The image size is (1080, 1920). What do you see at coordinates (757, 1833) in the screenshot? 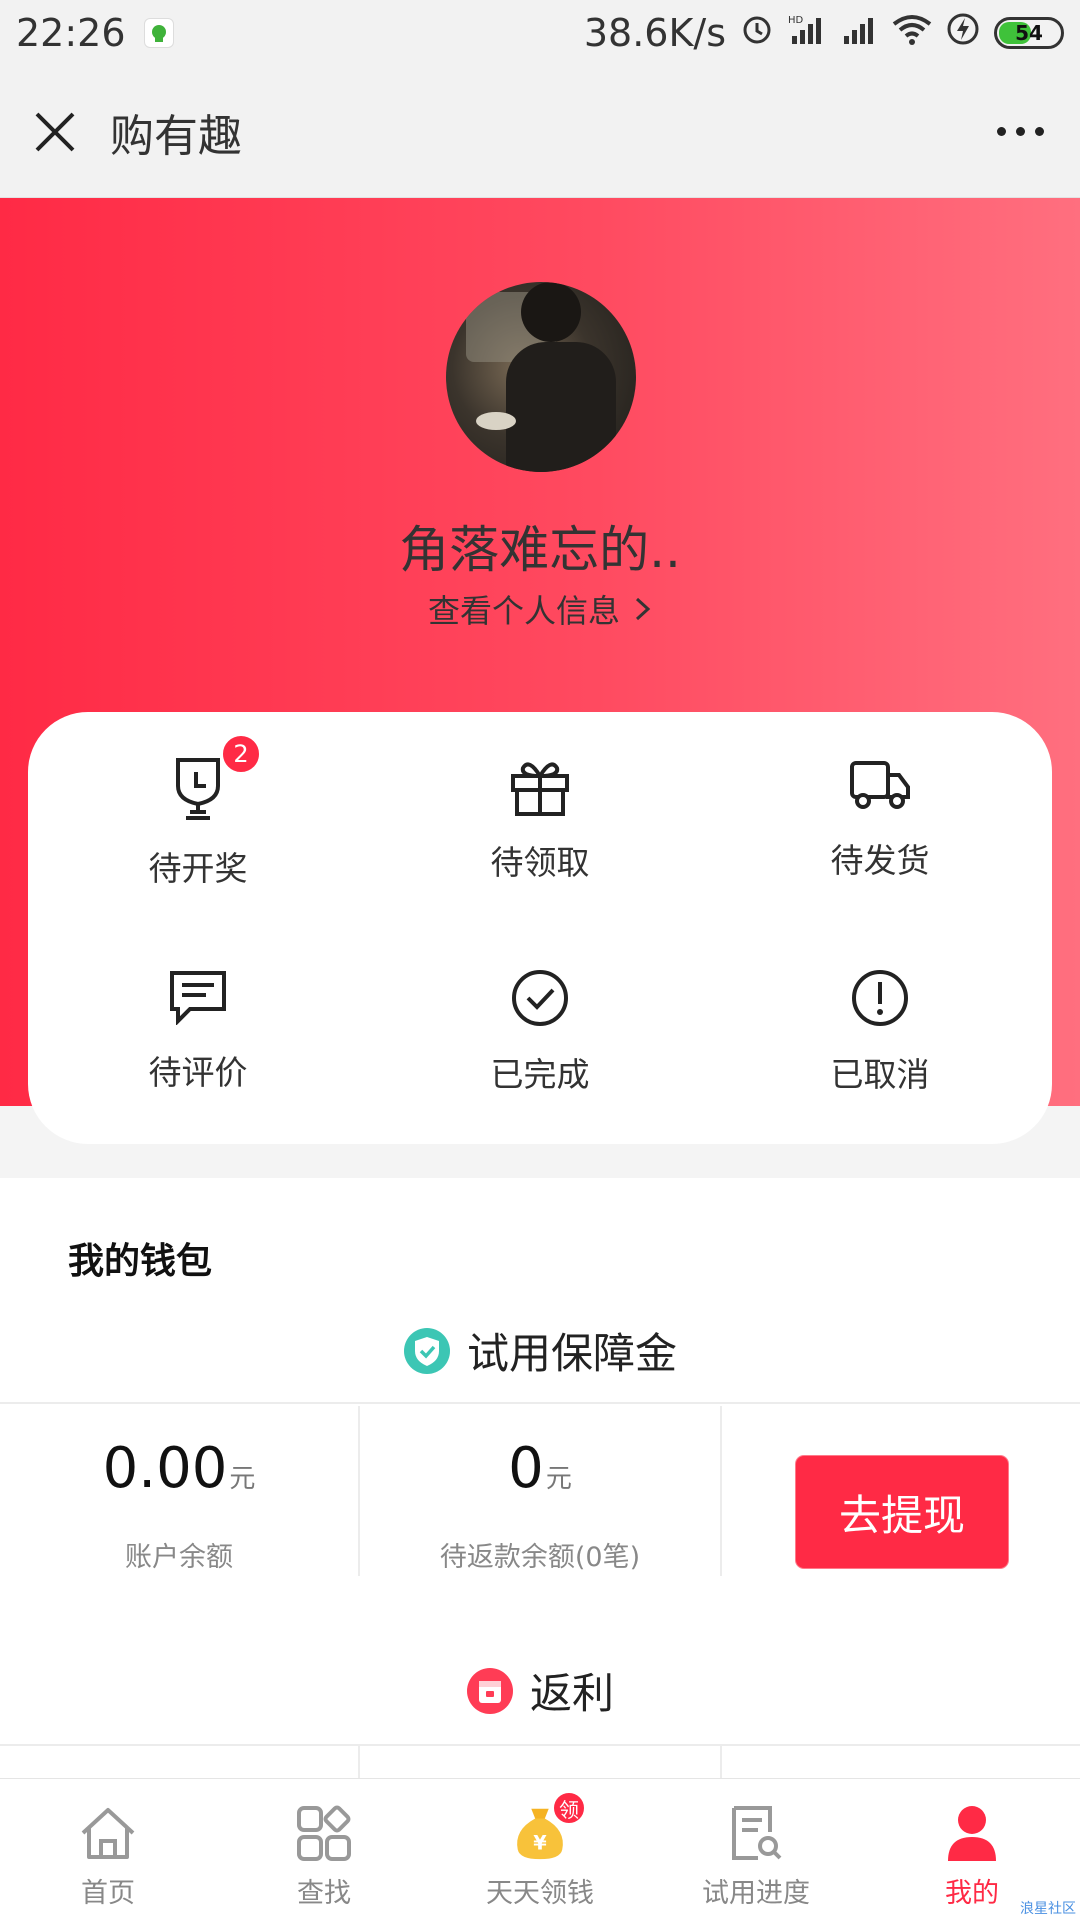
I see `document-search-icon` at bounding box center [757, 1833].